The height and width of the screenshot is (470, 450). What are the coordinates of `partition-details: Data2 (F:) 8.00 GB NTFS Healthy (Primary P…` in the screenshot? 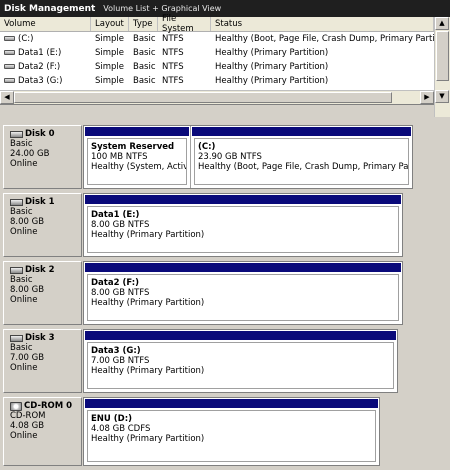 It's located at (243, 297).